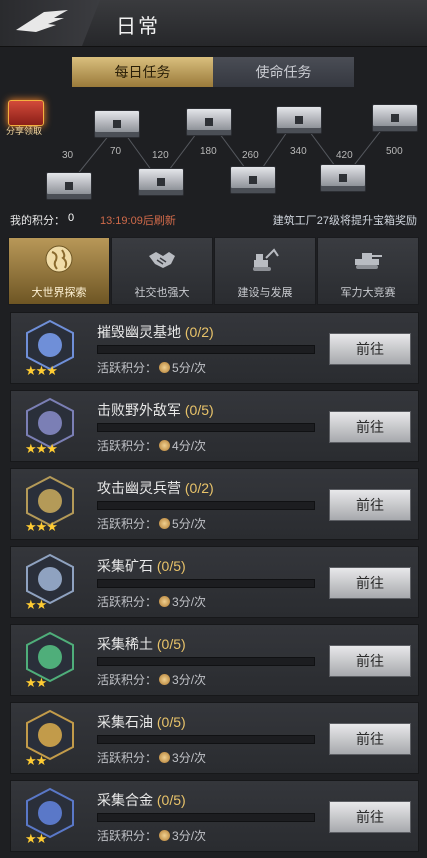 The width and height of the screenshot is (427, 858). I want to click on handshake-icon, so click(162, 260).